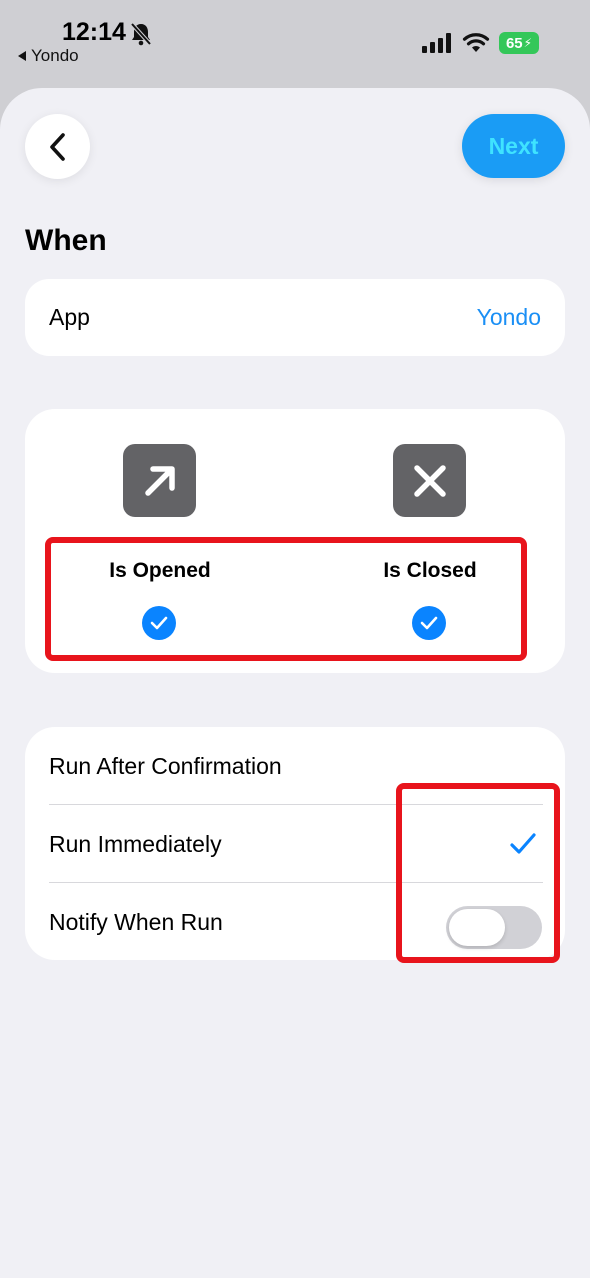 This screenshot has width=590, height=1278. Describe the element at coordinates (295, 766) in the screenshot. I see `option-run-after-confirmation: Run After Confirmation` at that location.